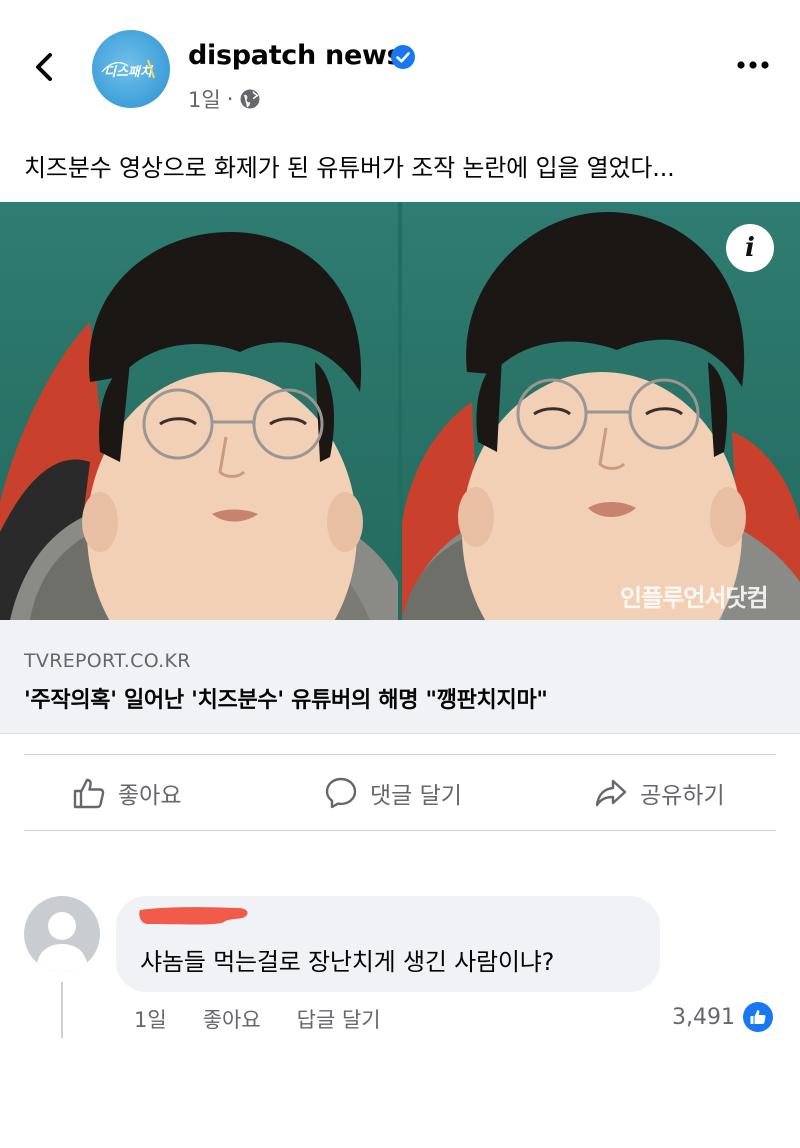  Describe the element at coordinates (286, 700) in the screenshot. I see `link-title: '주작의혹' 일어난 '치즈분수' 유튜버의 해명 "깽판치지마"` at that location.